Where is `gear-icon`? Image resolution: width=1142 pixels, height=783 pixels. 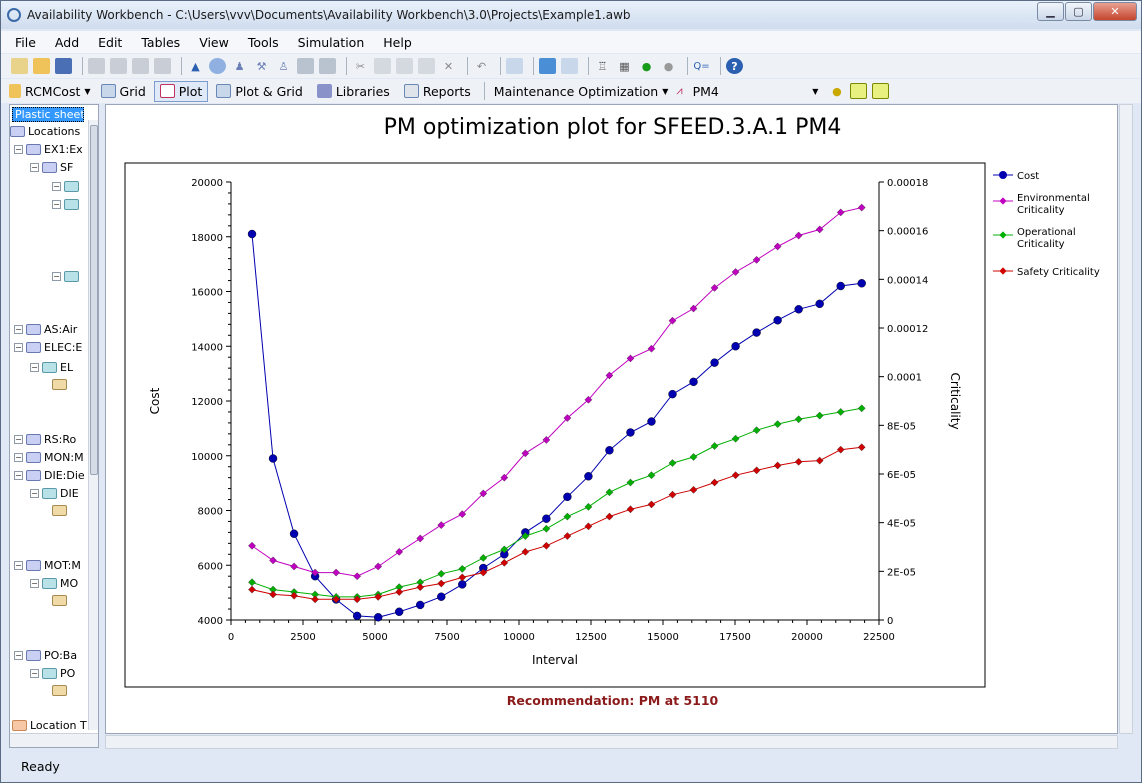
gear-icon is located at coordinates (217, 66).